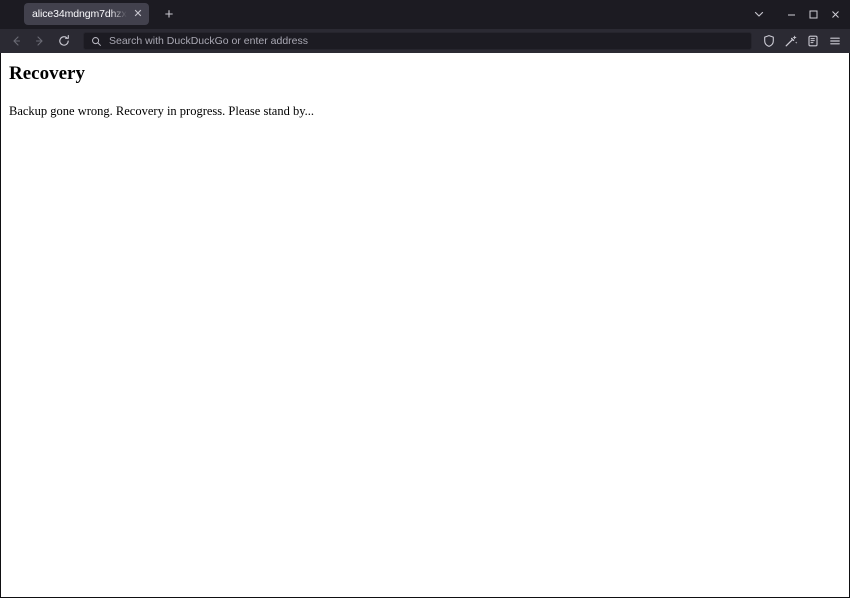 This screenshot has height=598, width=850. I want to click on search-icon, so click(96, 41).